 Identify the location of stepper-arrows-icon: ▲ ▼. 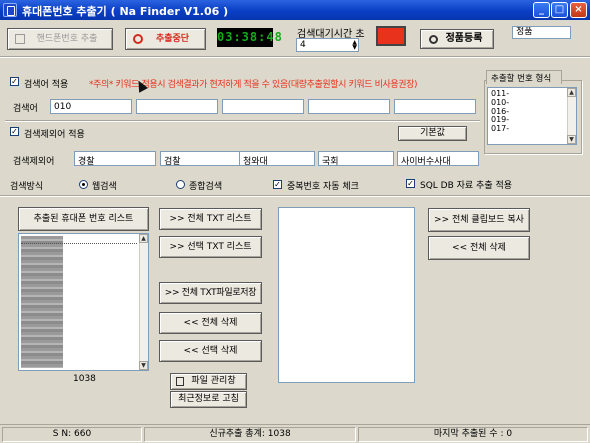
(354, 45).